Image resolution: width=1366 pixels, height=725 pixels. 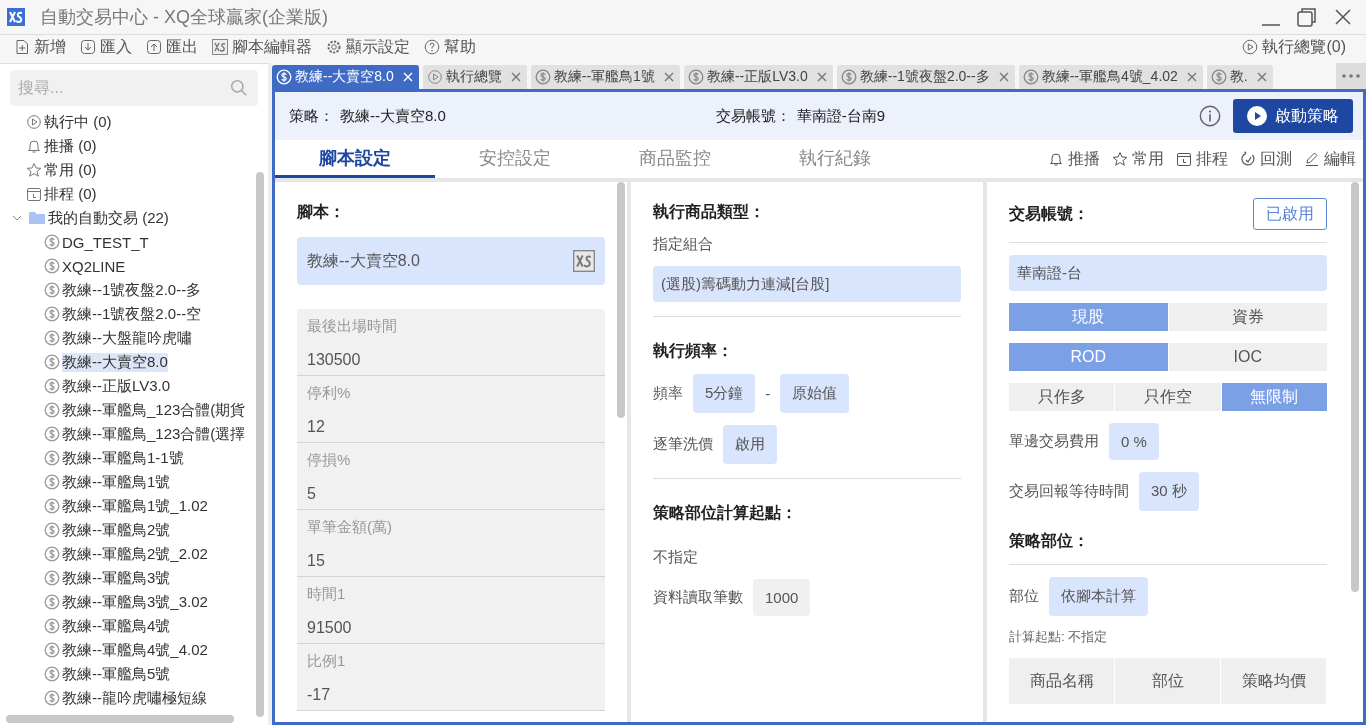 I want to click on action-button: 回測, so click(x=1266, y=159).